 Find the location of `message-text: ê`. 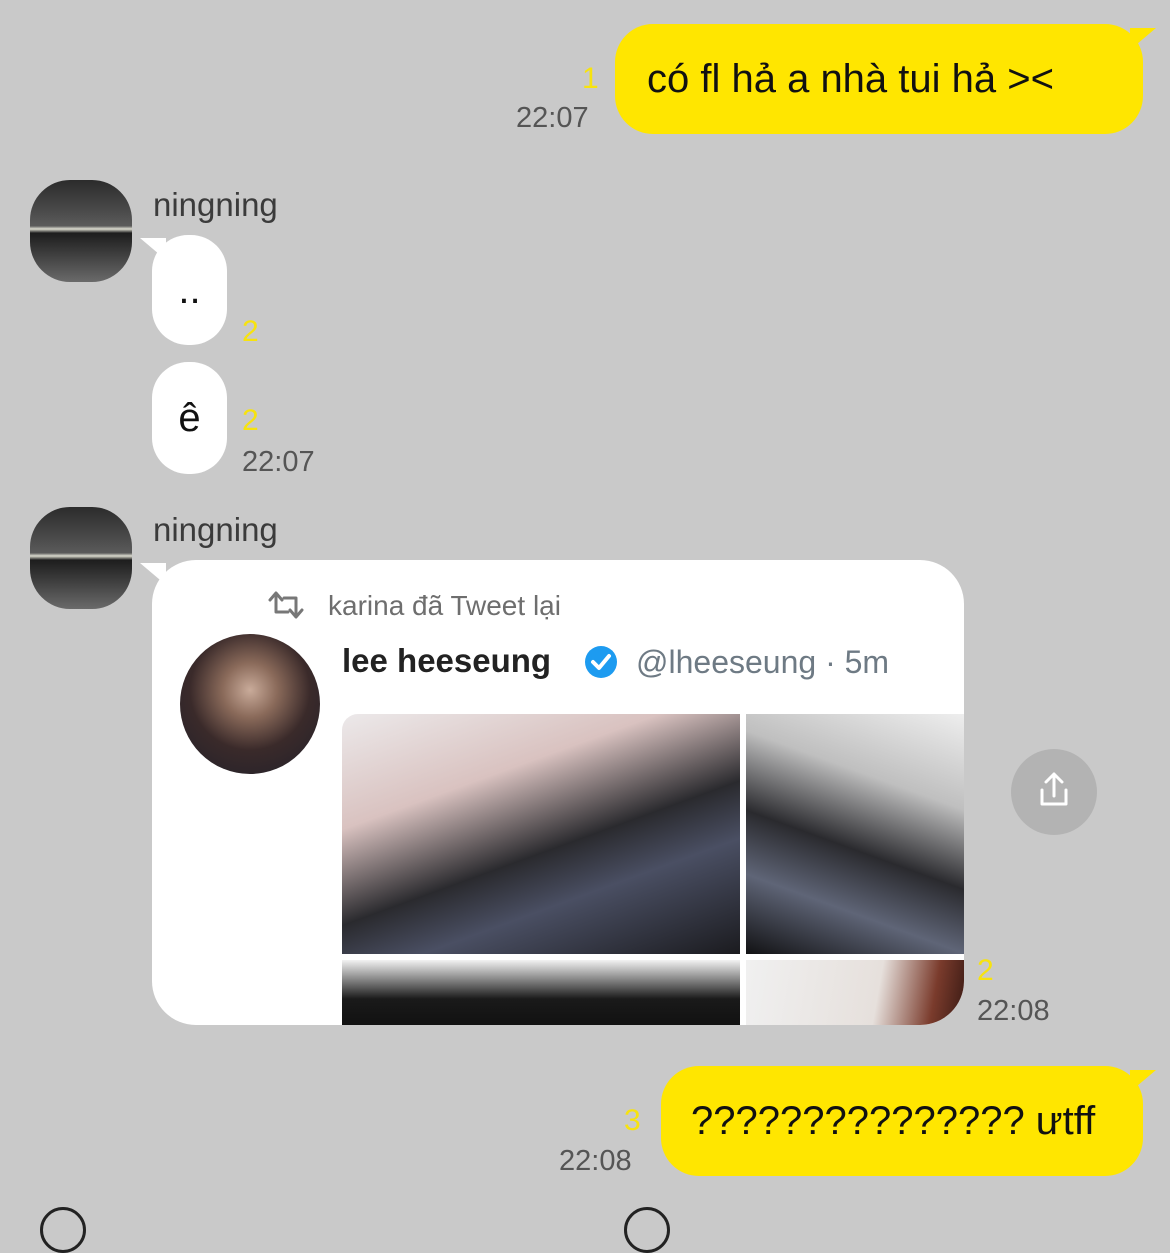

message-text: ê is located at coordinates (189, 417).